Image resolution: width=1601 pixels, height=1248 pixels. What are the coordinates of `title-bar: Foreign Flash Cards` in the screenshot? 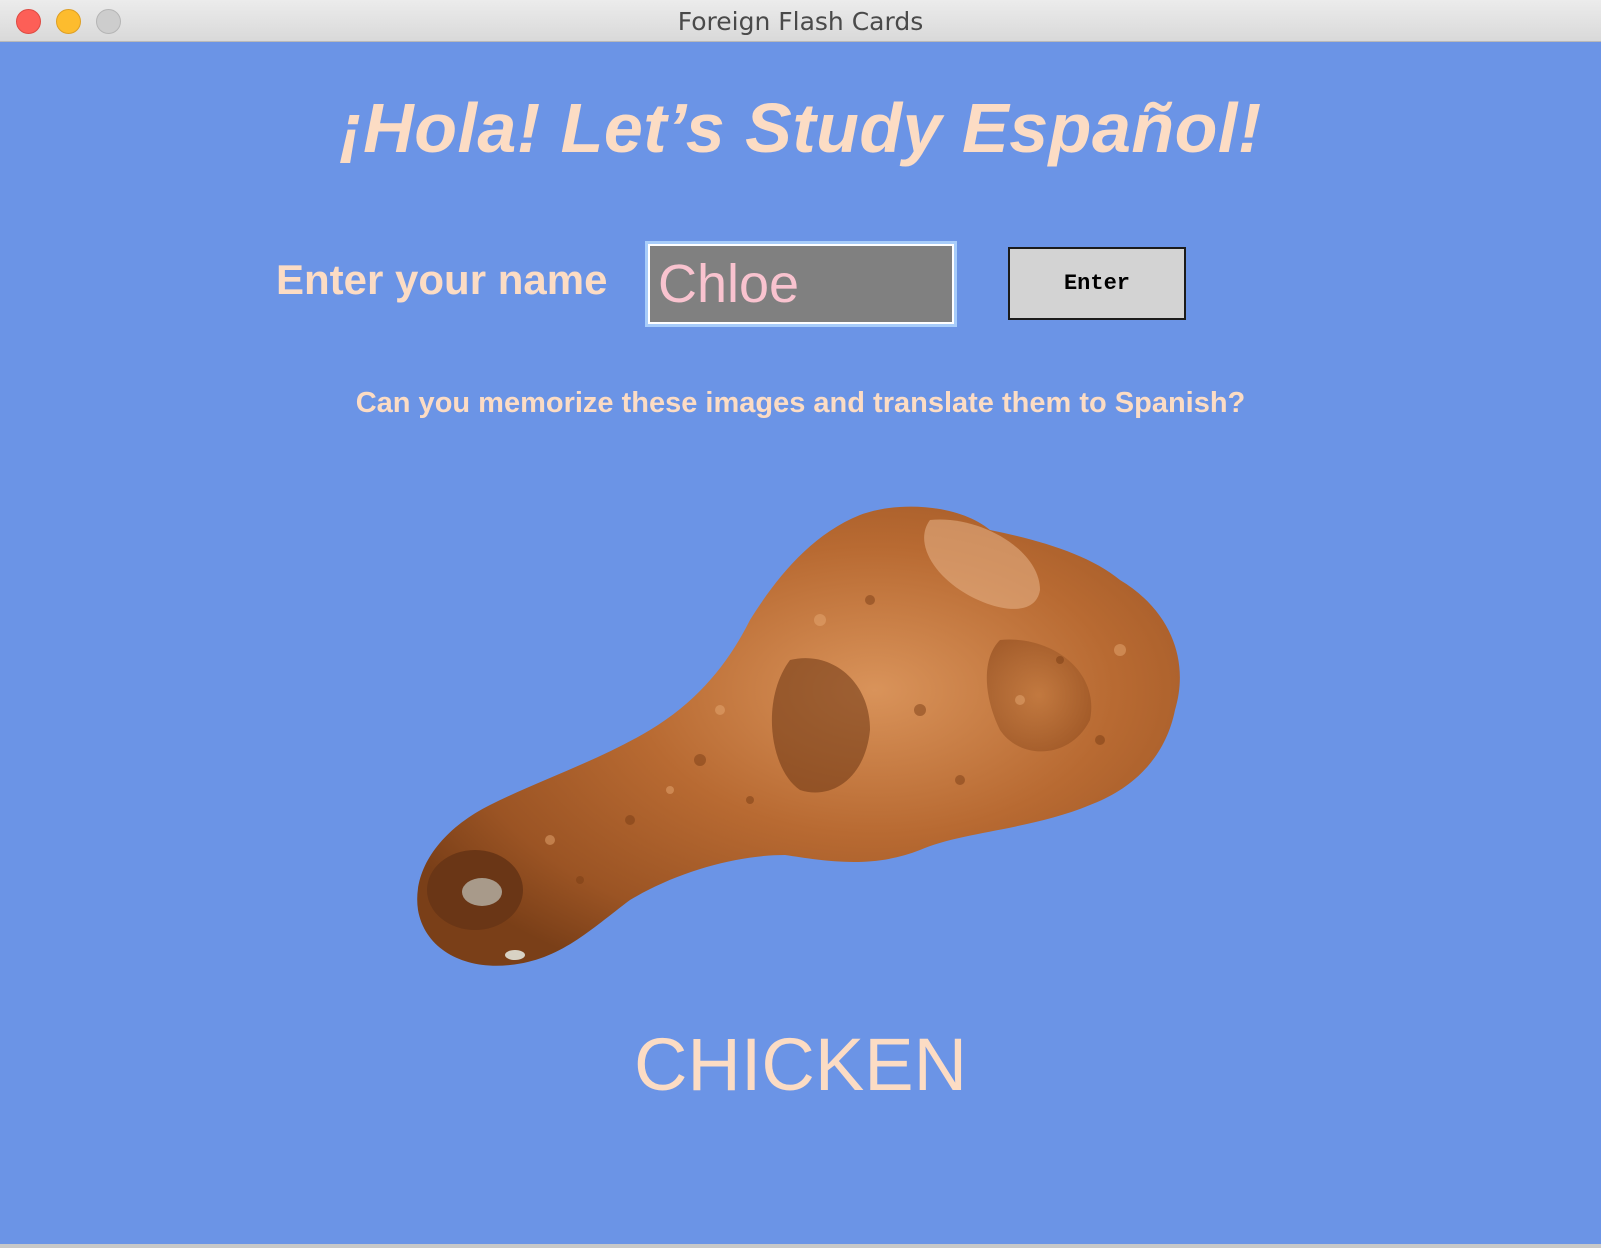 It's located at (800, 21).